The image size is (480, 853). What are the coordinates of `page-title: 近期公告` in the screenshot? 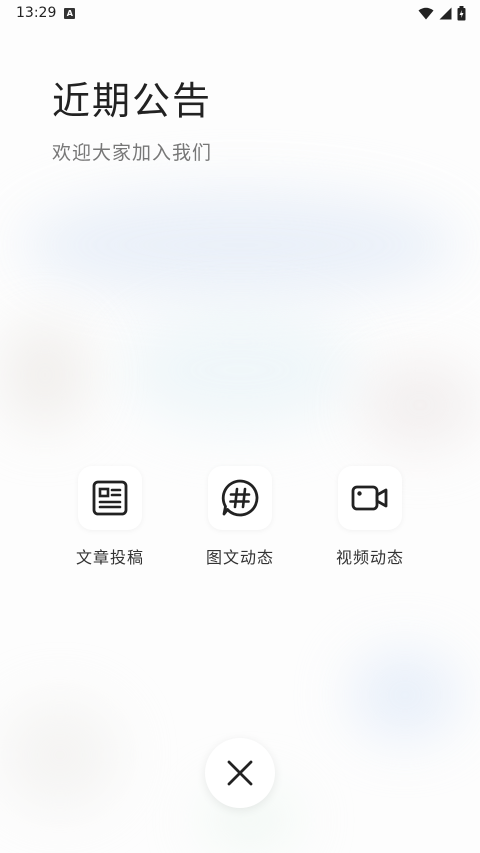 It's located at (132, 101).